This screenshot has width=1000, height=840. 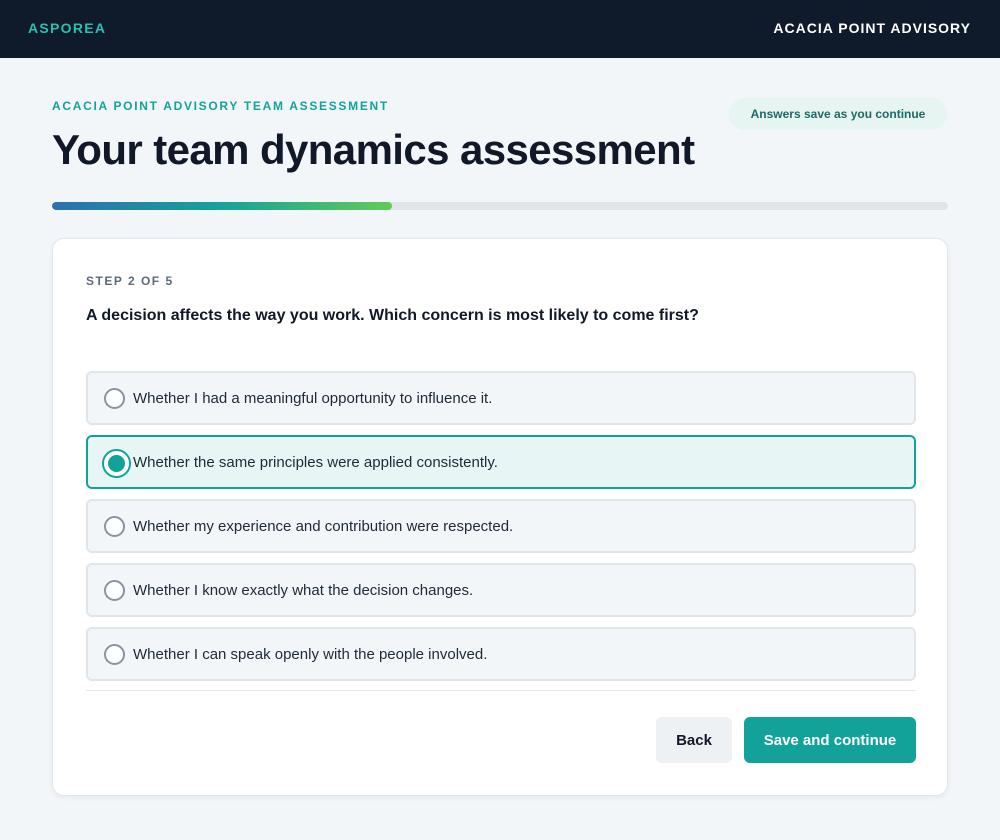 I want to click on assessment-eyebrow: ACACIA POINT ADVISORY TEAM ASSESSMENT, so click(x=220, y=106).